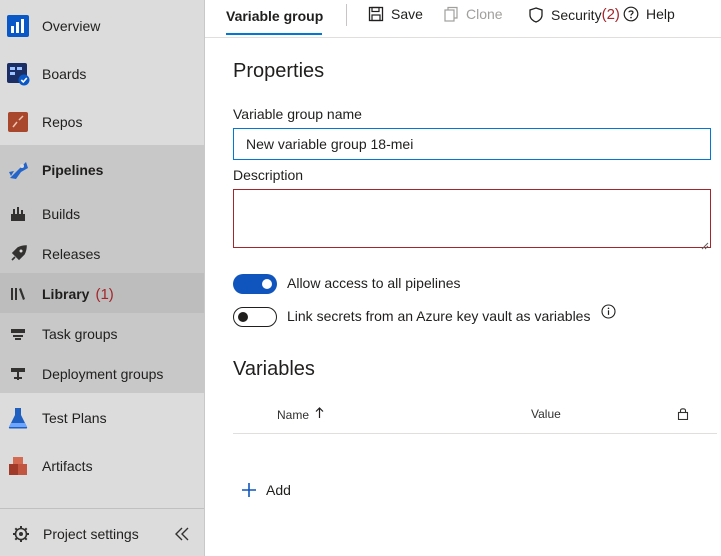 Image resolution: width=721 pixels, height=556 pixels. What do you see at coordinates (102, 26) in the screenshot?
I see `sidebar-item-overview: Overview` at bounding box center [102, 26].